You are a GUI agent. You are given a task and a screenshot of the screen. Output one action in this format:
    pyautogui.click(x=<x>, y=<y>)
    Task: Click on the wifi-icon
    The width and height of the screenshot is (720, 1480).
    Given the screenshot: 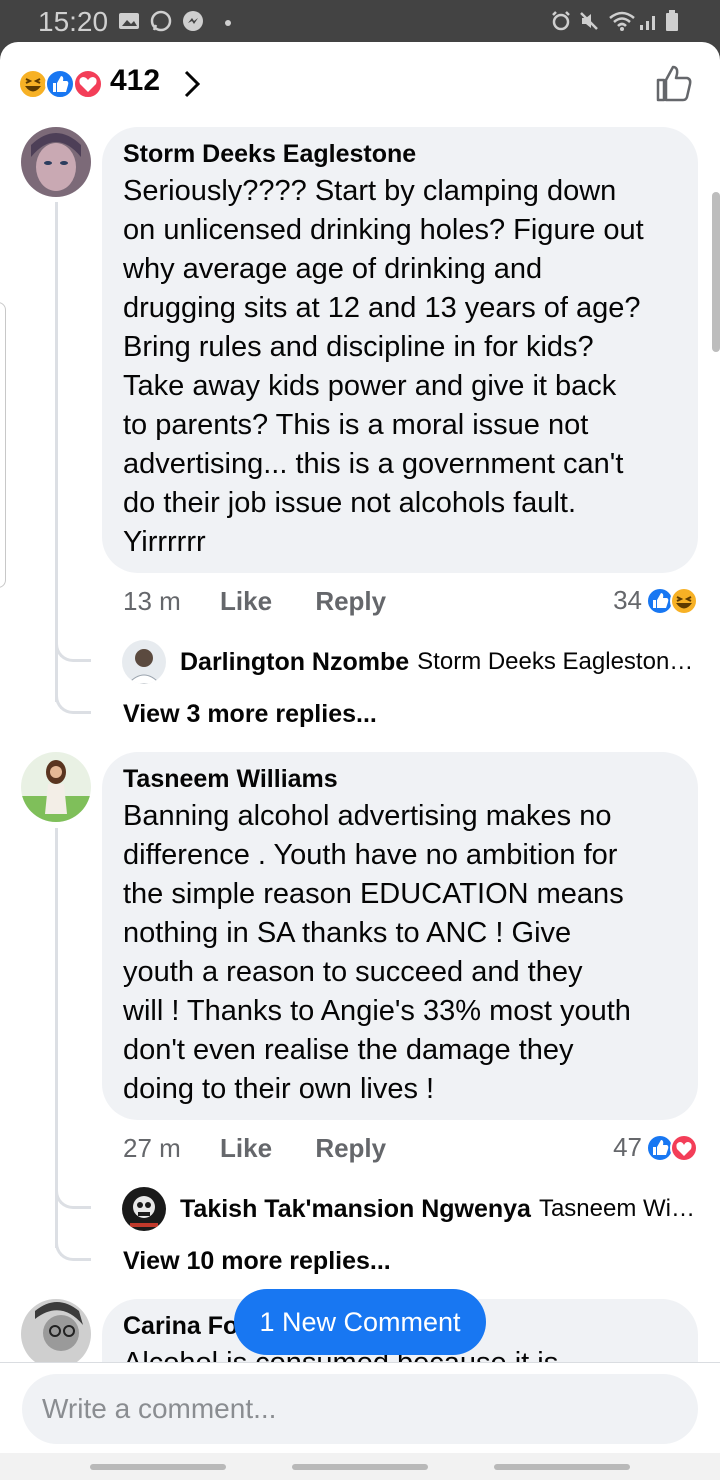 What is the action you would take?
    pyautogui.click(x=622, y=21)
    